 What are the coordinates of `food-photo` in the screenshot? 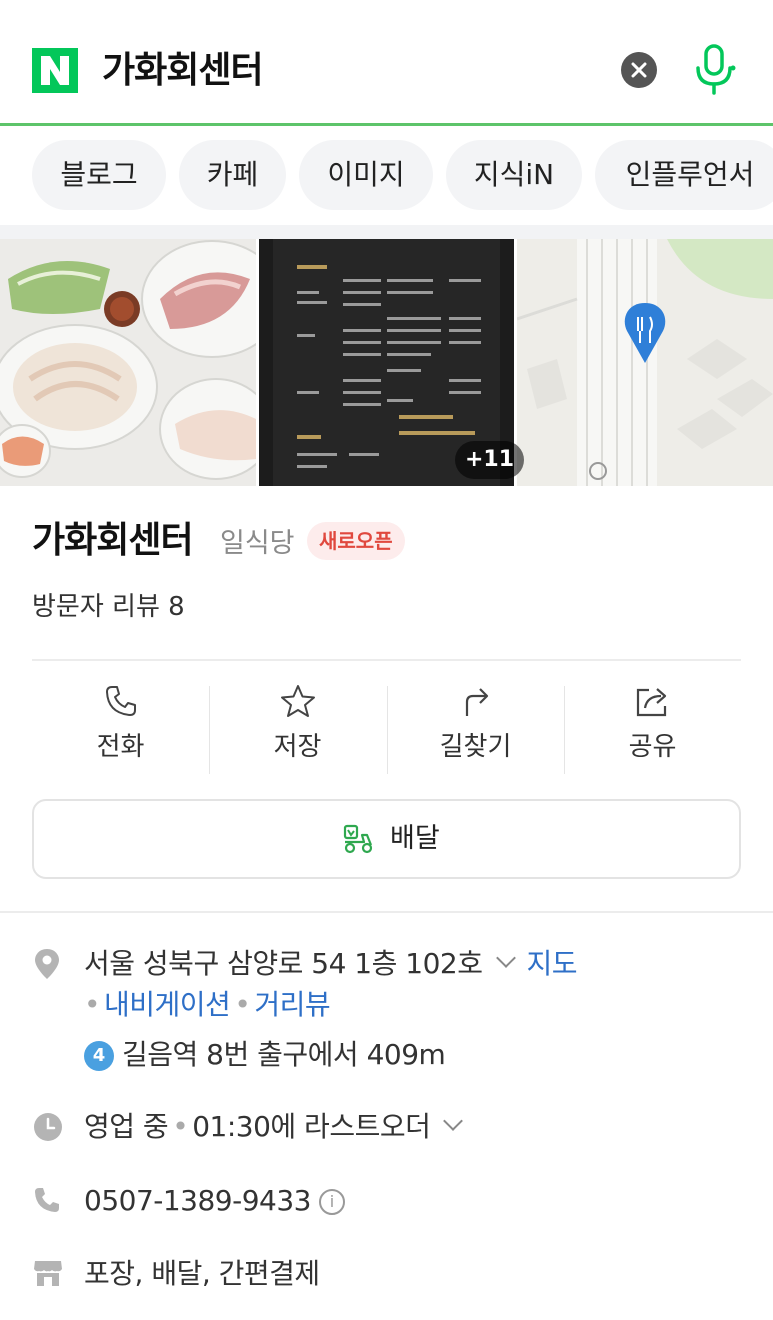 It's located at (128, 362).